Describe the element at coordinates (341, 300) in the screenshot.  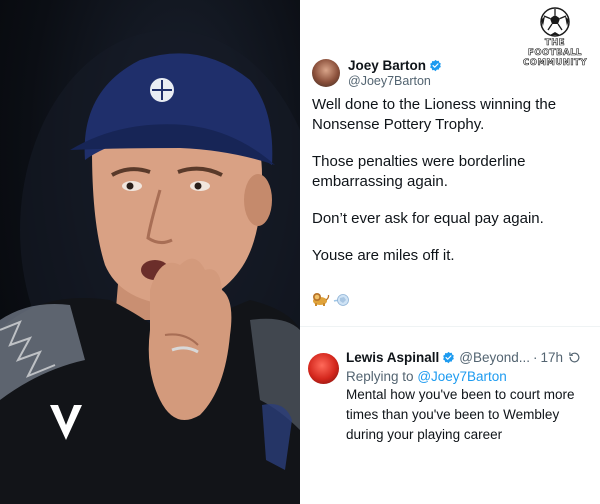
I see `ball-emoji-icon` at that location.